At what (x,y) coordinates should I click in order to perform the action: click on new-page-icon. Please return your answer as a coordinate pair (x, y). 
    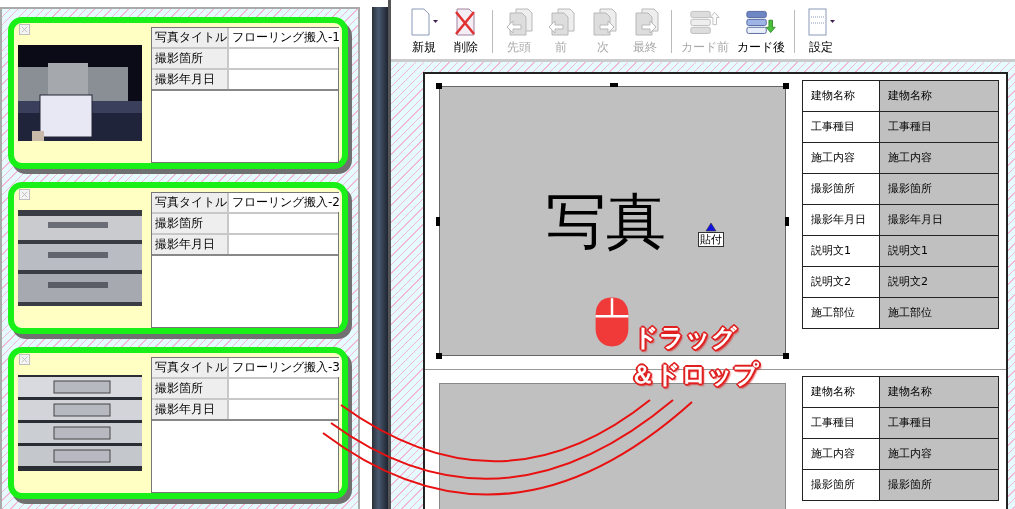
    Looking at the image, I should click on (424, 22).